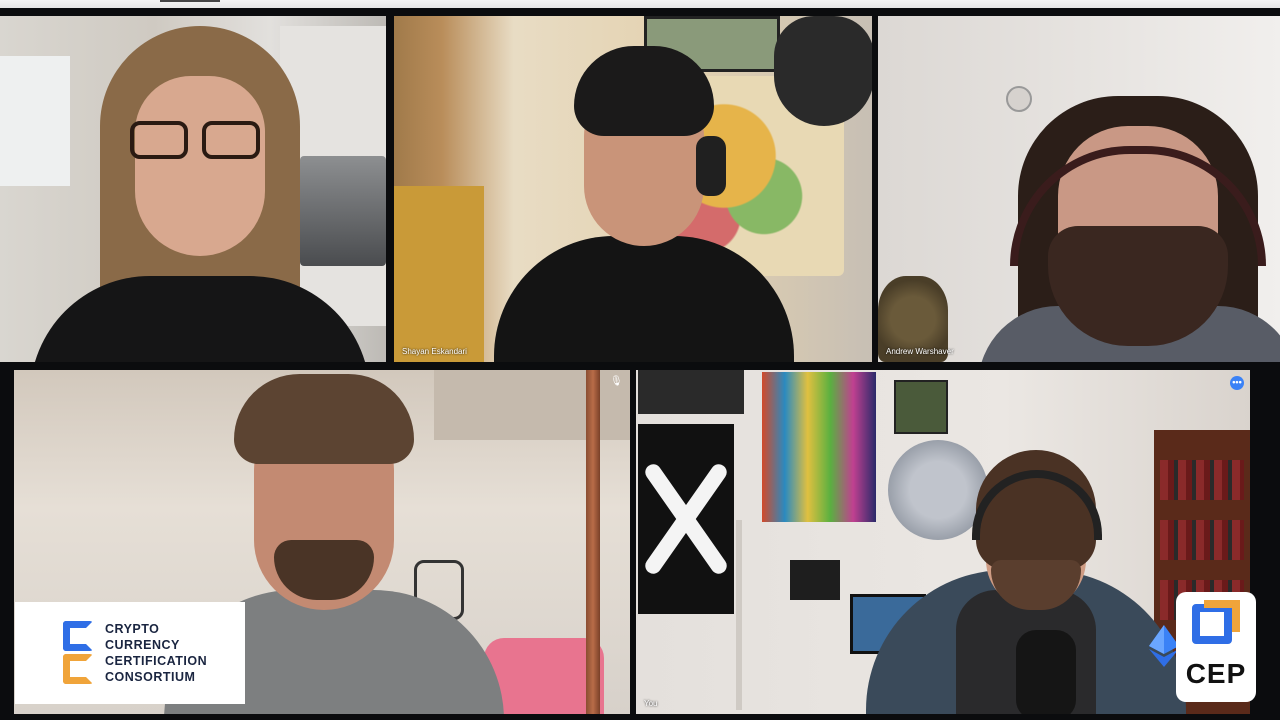 The image size is (1280, 720). I want to click on video-feed, so click(193, 189).